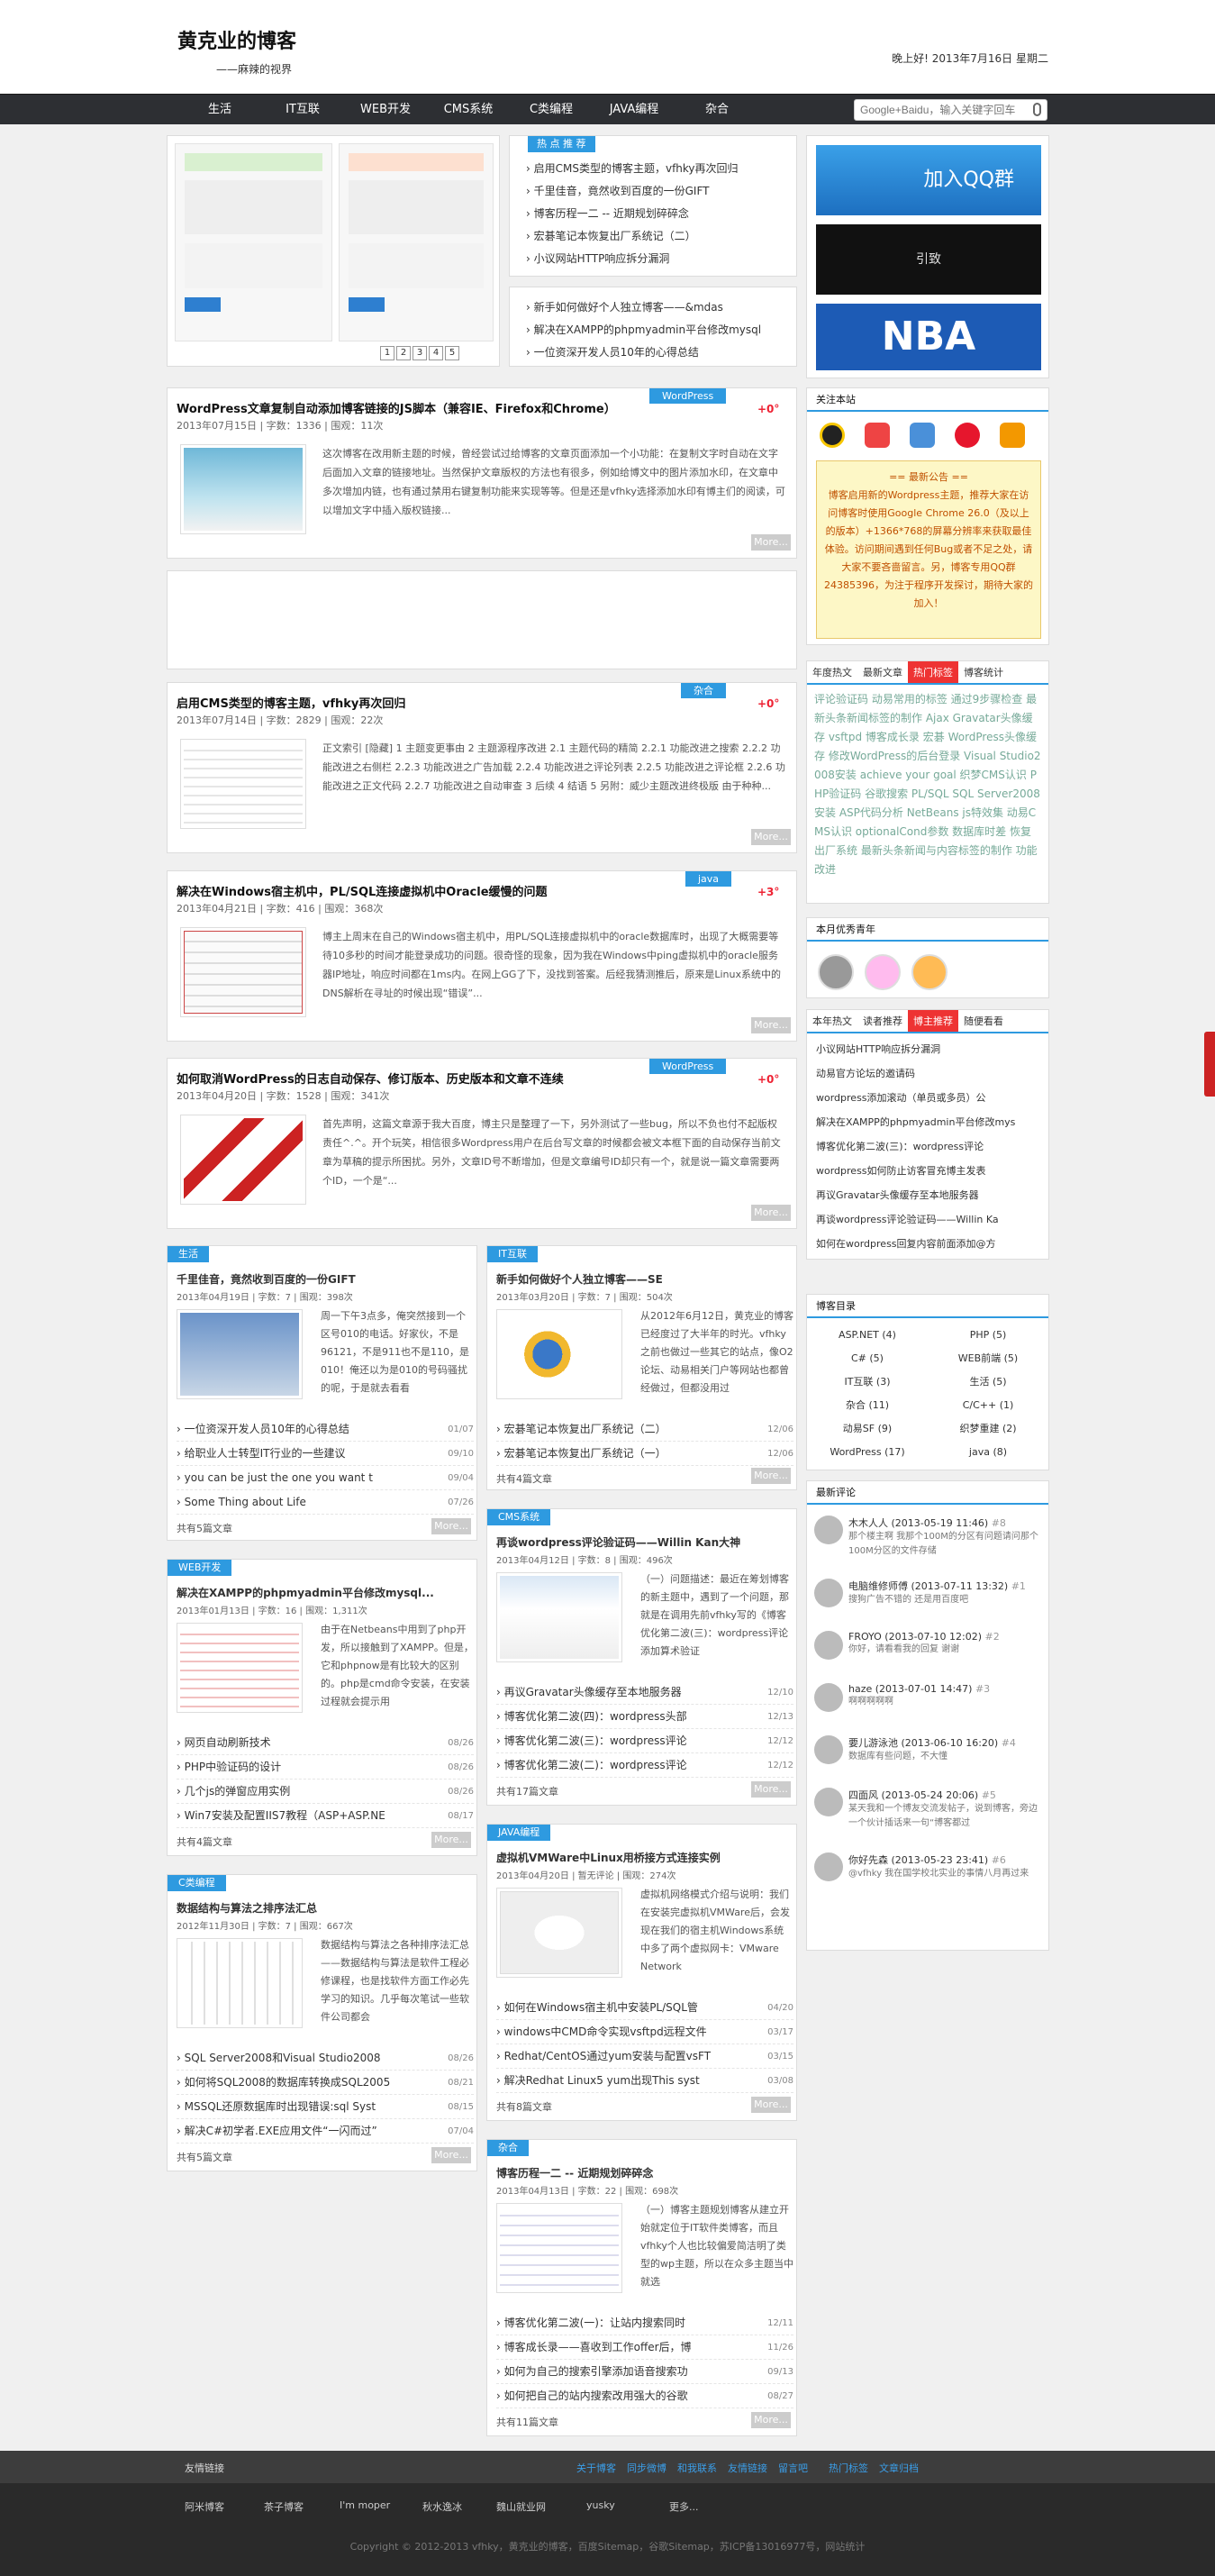 This screenshot has width=1215, height=2576. Describe the element at coordinates (933, 1021) in the screenshot. I see `tab-blogger-rec: 博主推荐` at that location.